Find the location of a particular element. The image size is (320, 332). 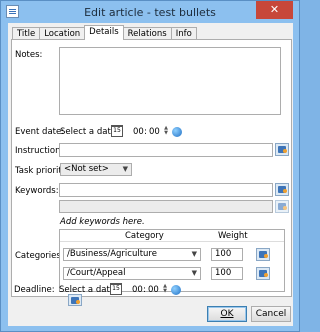

keywords-hint: Add keywords here. is located at coordinates (102, 222).